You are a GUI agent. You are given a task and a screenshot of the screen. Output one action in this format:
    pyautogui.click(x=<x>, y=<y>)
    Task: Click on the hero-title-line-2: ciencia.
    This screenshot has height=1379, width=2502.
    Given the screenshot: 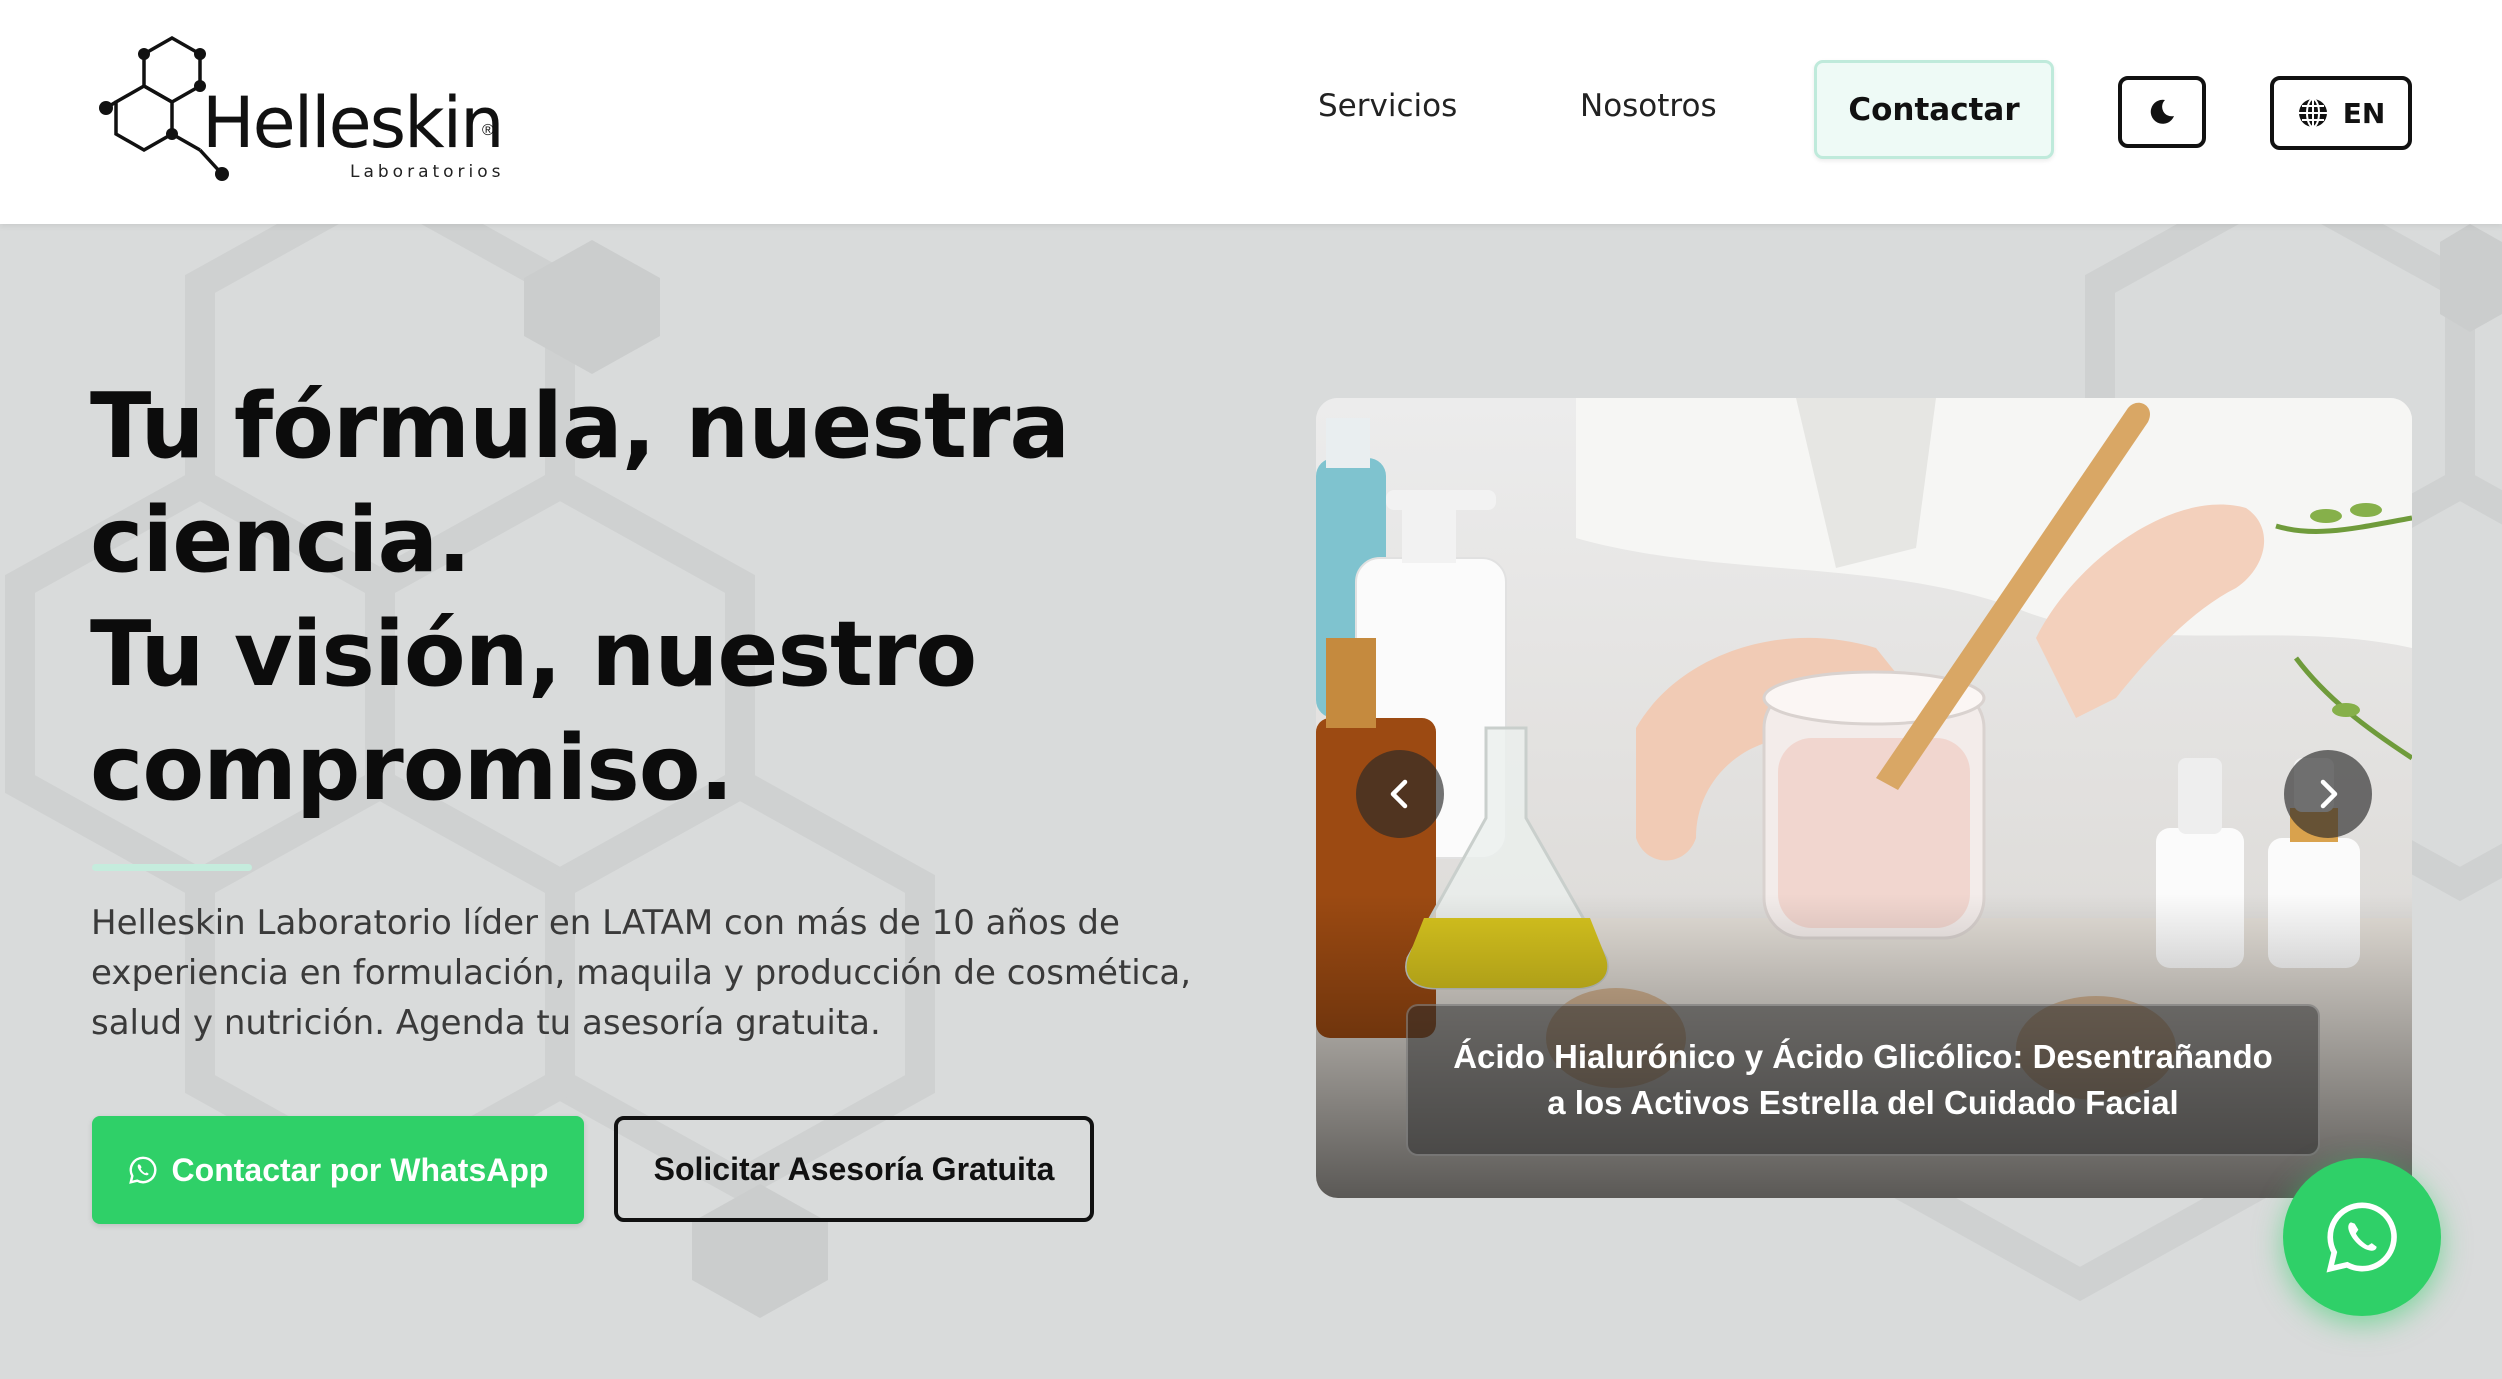 What is the action you would take?
    pyautogui.click(x=280, y=540)
    